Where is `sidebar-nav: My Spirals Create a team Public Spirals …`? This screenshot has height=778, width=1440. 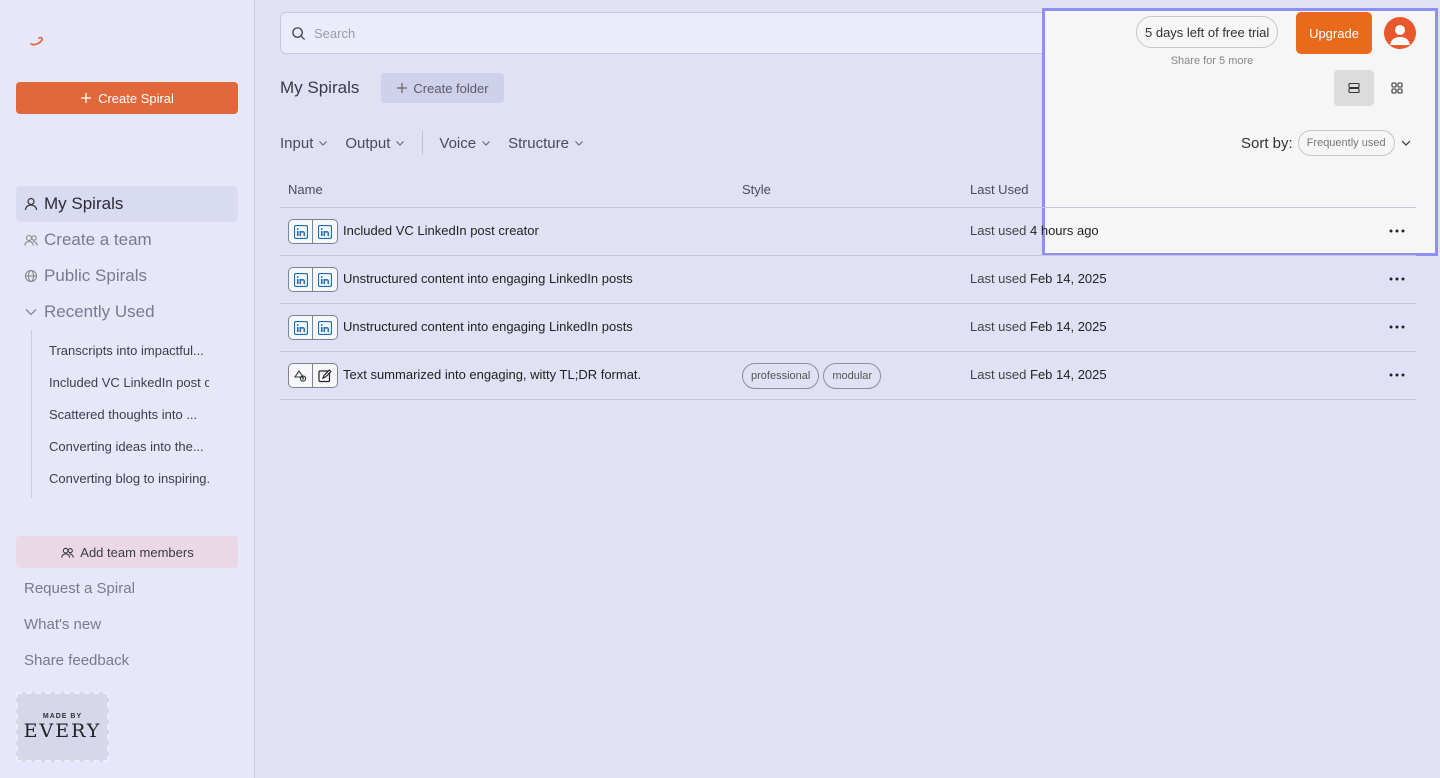 sidebar-nav: My Spirals Create a team Public Spirals … is located at coordinates (127, 342).